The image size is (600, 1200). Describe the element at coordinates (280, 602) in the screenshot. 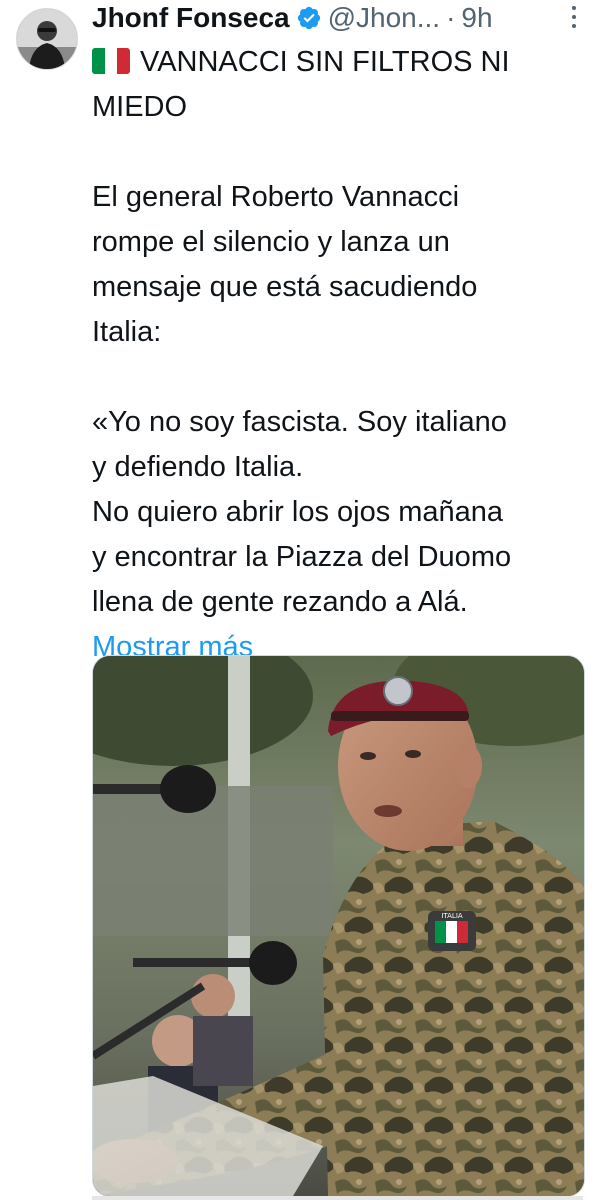

I see `text-line: llena de gente rezando a Alá.` at that location.